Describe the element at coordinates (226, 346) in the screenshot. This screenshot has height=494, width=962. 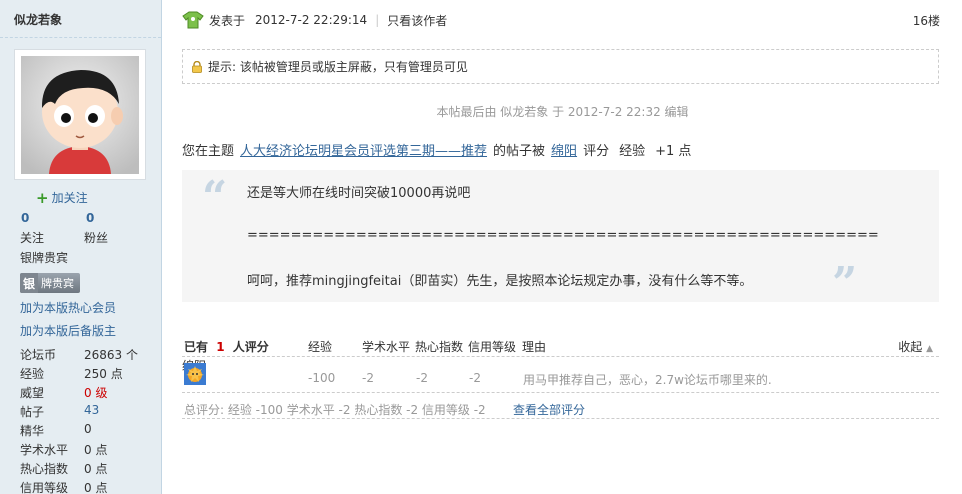
I see `rating-count: 已有 1 人评分` at that location.